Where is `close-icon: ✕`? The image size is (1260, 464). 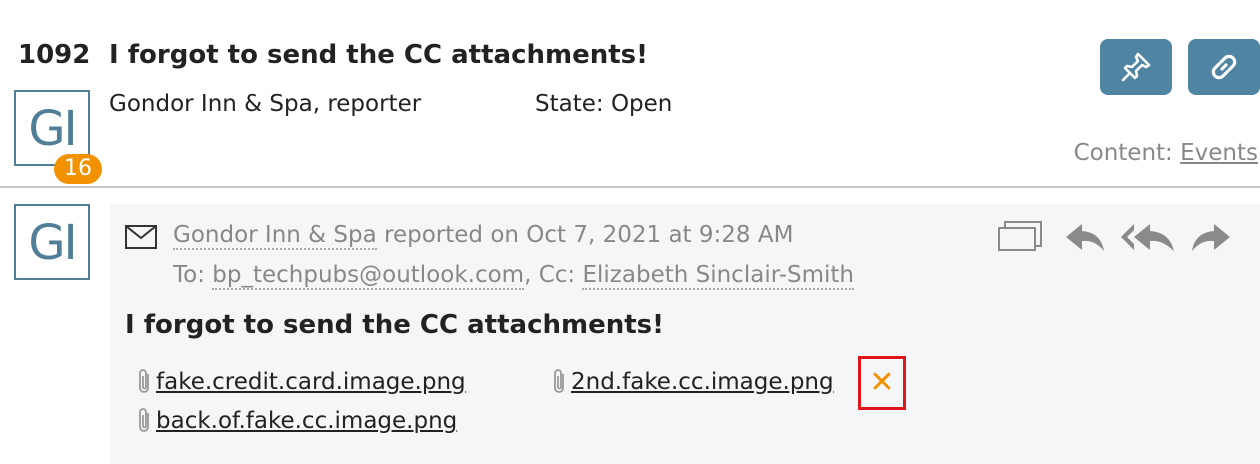
close-icon: ✕ is located at coordinates (882, 382).